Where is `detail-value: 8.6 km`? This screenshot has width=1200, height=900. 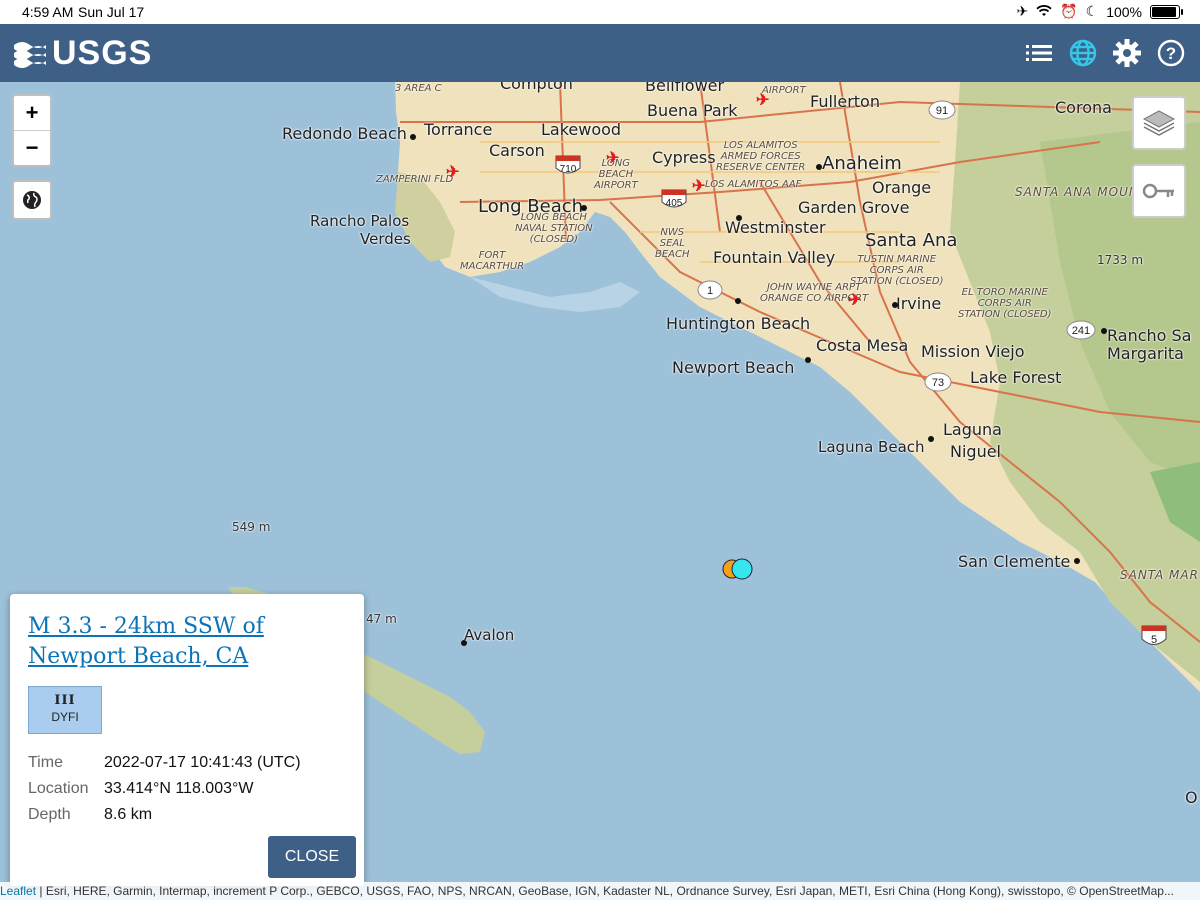 detail-value: 8.6 km is located at coordinates (128, 814).